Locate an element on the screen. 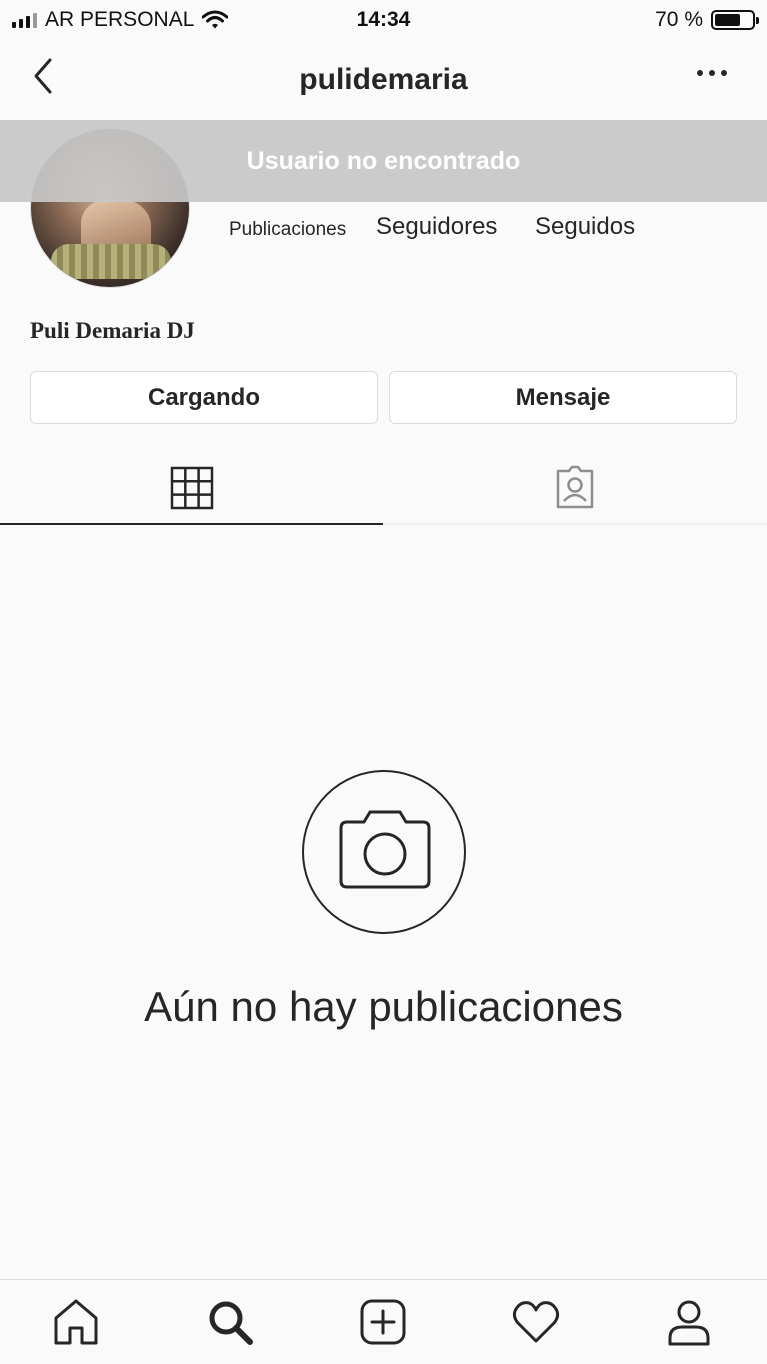 The width and height of the screenshot is (767, 1364). empty-state-circle is located at coordinates (384, 852).